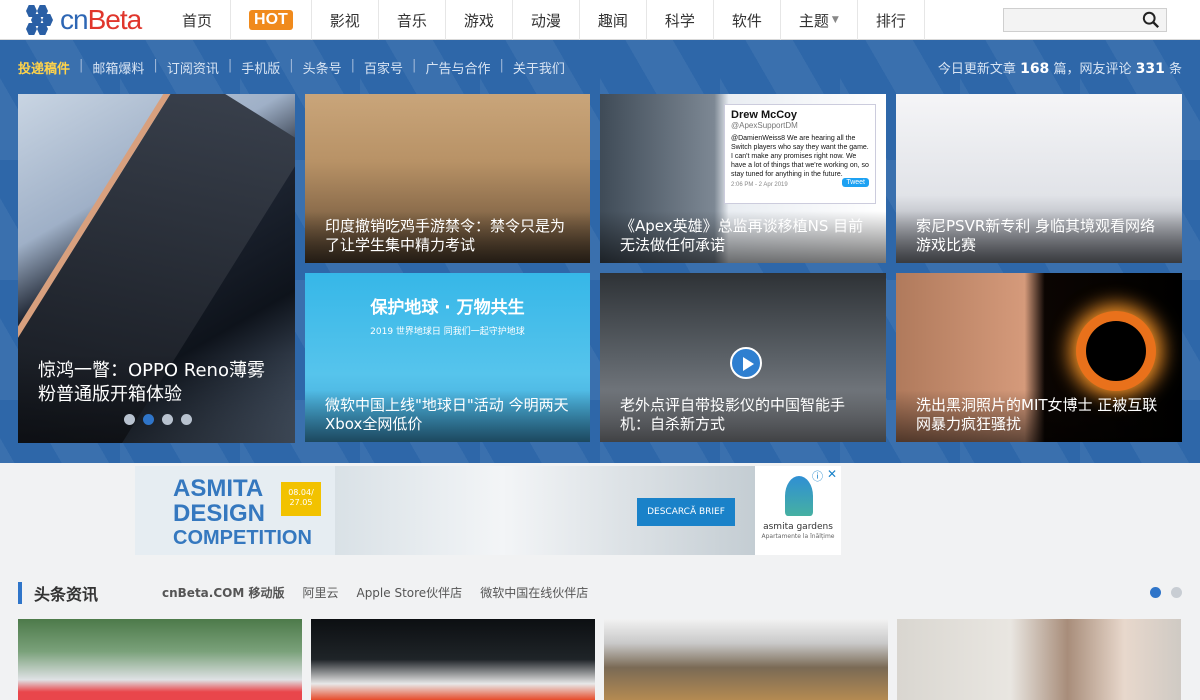  Describe the element at coordinates (271, 20) in the screenshot. I see `nav-item-hot: HOT` at that location.